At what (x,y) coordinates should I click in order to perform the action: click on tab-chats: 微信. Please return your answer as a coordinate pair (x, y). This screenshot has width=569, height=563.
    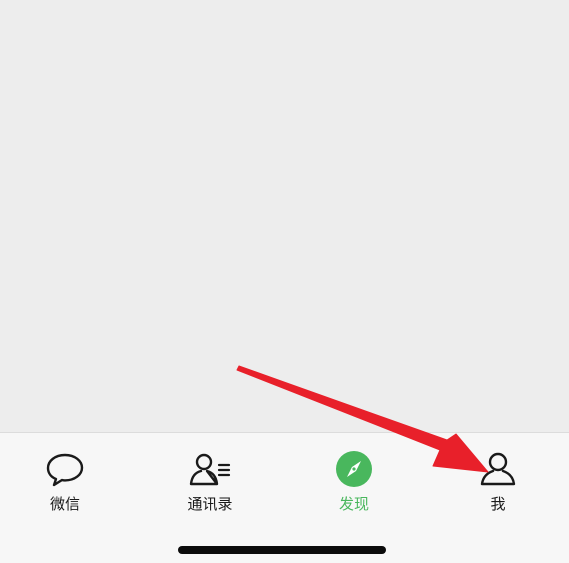
    Looking at the image, I should click on (65, 484).